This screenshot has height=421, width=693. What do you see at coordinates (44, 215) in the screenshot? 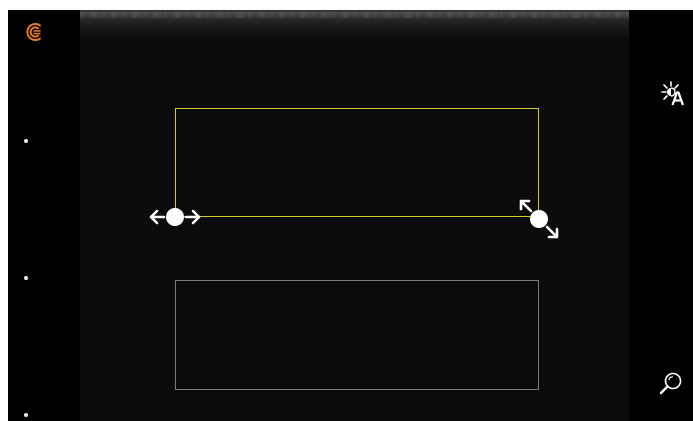
I see `left-depth-bar` at bounding box center [44, 215].